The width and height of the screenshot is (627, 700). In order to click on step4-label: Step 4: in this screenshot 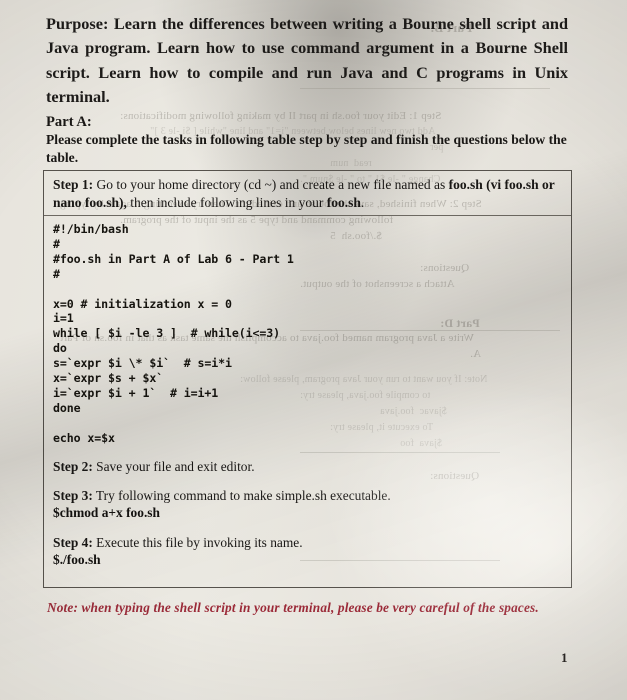, I will do `click(73, 542)`.